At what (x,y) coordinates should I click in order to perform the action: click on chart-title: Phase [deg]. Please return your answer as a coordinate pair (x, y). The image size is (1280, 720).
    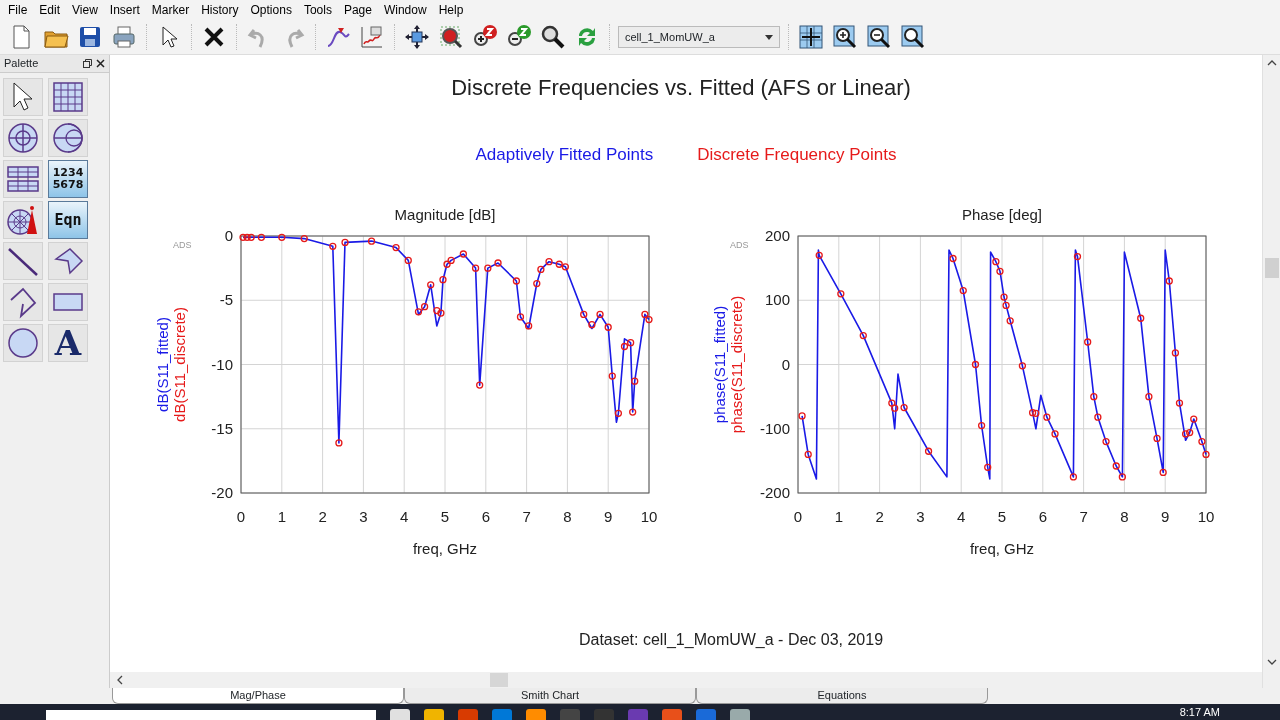
    Looking at the image, I should click on (1001, 214).